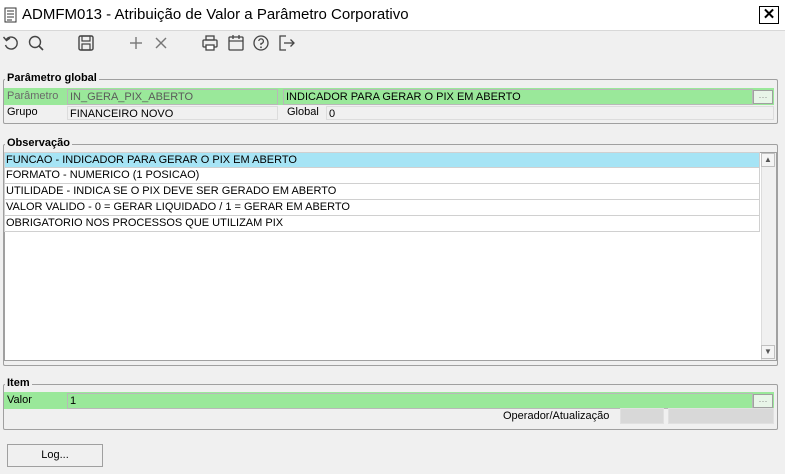 Image resolution: width=785 pixels, height=474 pixels. What do you see at coordinates (18, 383) in the screenshot?
I see `item-title: Item` at bounding box center [18, 383].